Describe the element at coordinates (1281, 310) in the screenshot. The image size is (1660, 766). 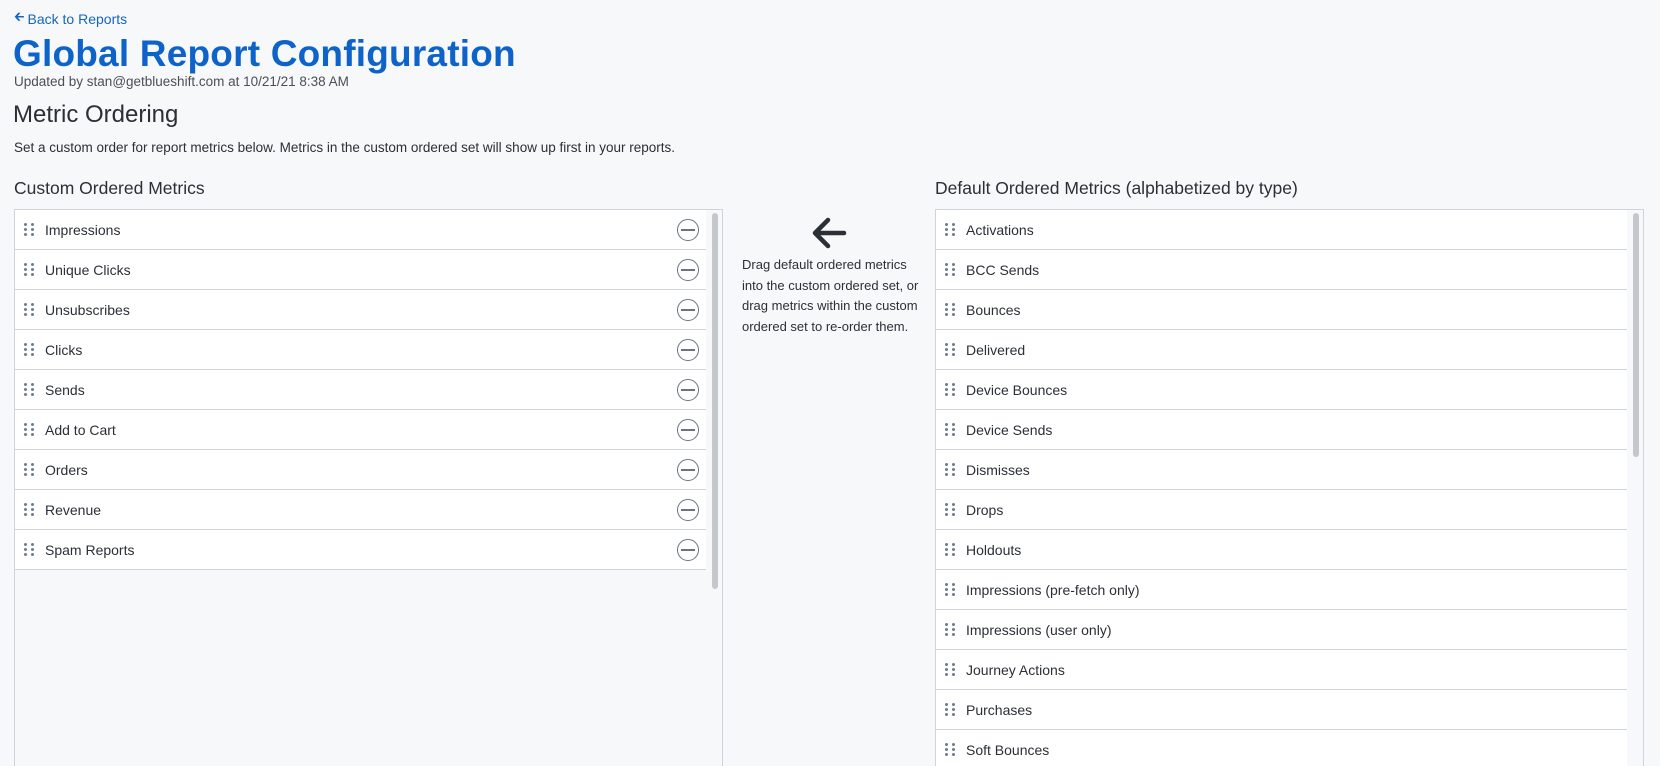
I see `metric-row: Bounces` at that location.